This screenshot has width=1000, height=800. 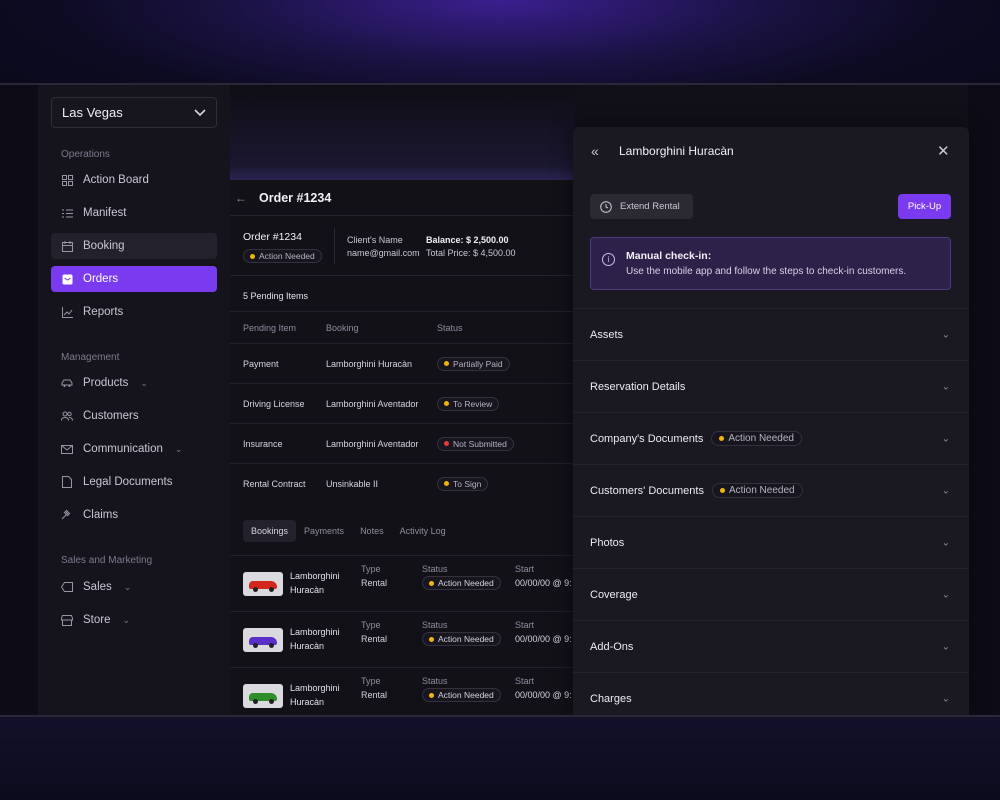 I want to click on sidebar-item-legal-documents: Legal Documents, so click(x=134, y=482).